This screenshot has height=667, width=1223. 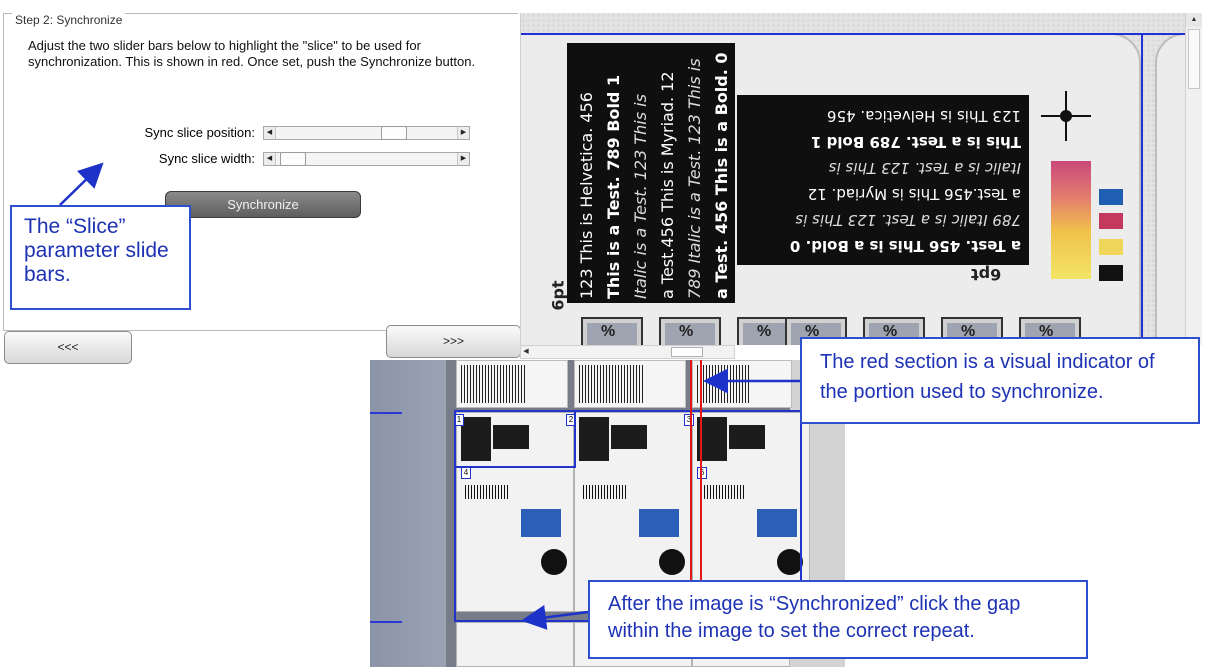 I want to click on scroll-left-icon: ◀, so click(x=526, y=352).